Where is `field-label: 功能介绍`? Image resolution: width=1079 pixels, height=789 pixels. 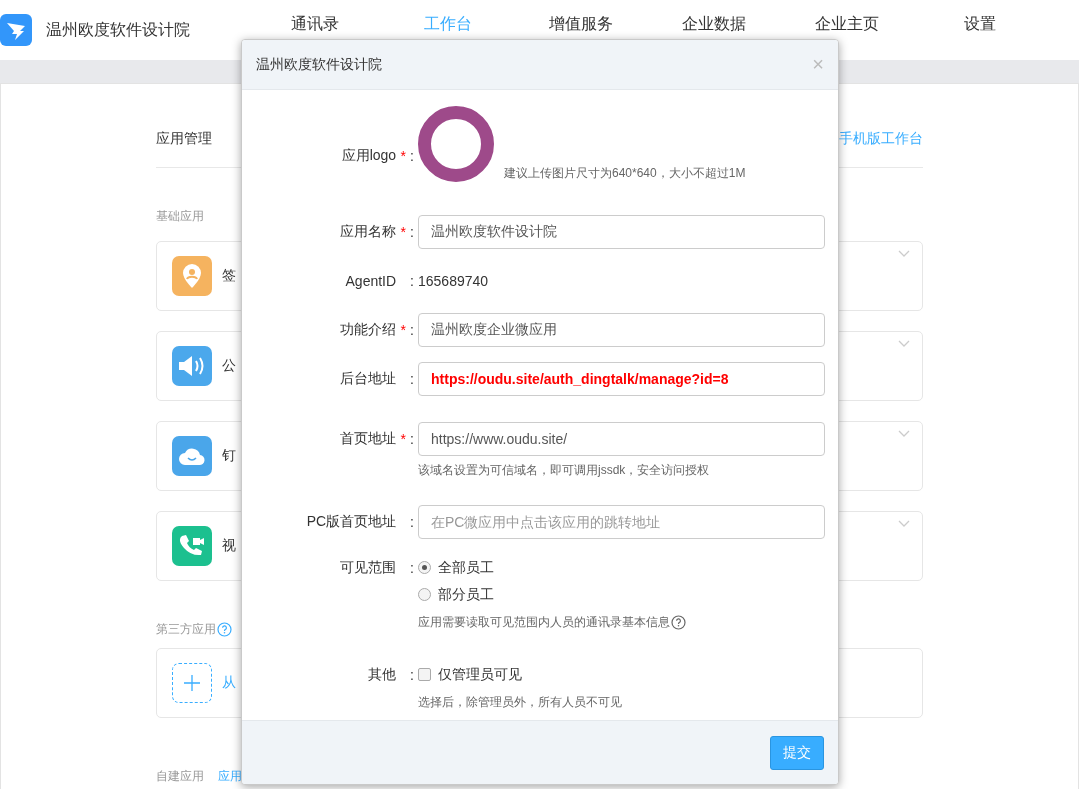 field-label: 功能介绍 is located at coordinates (368, 330).